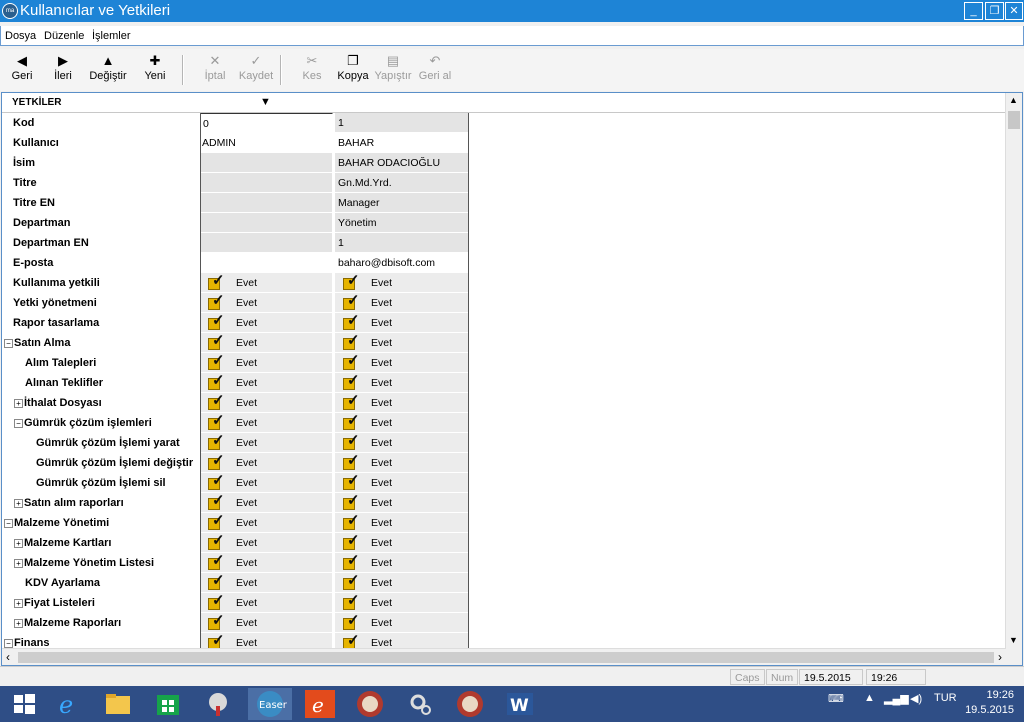  What do you see at coordinates (401, 163) in the screenshot?
I see `value-cell: BAHAR ODACIOĞLU` at bounding box center [401, 163].